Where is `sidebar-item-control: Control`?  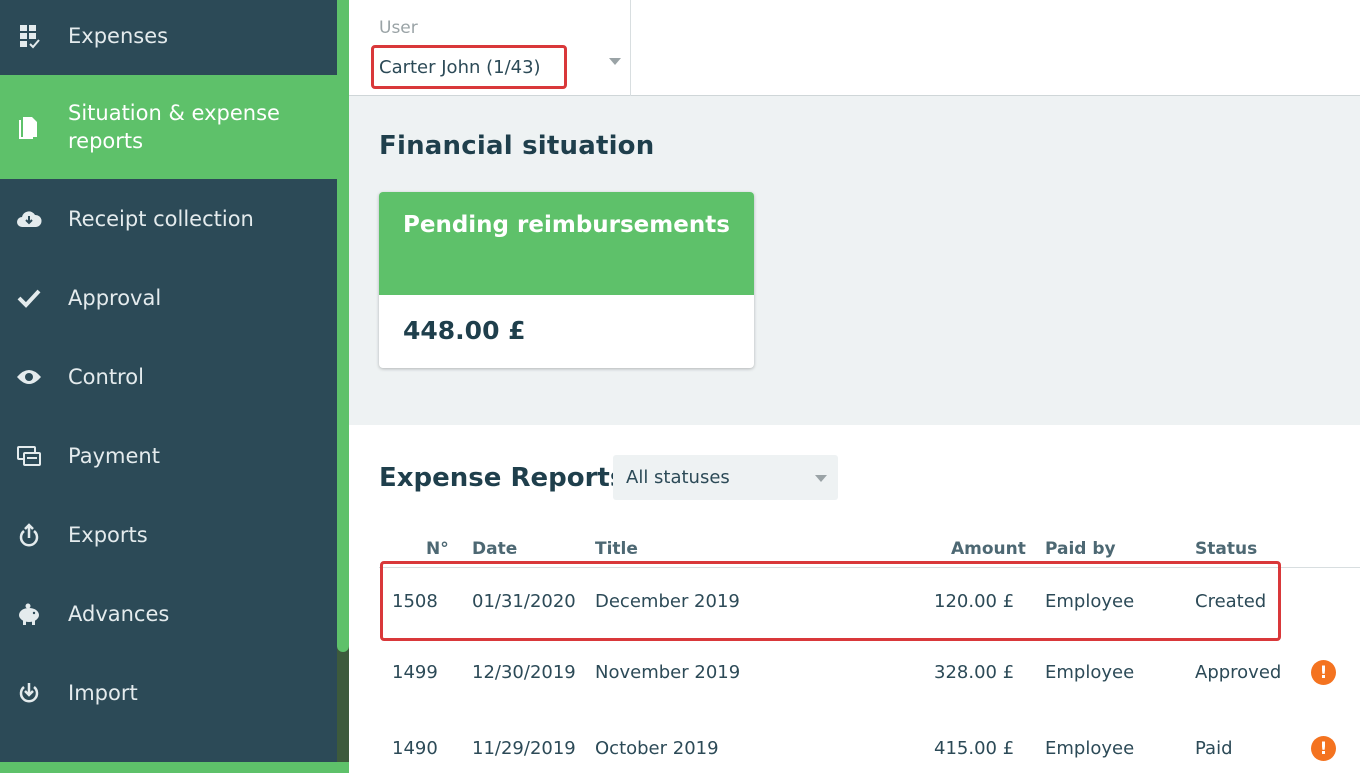 sidebar-item-control: Control is located at coordinates (168, 376).